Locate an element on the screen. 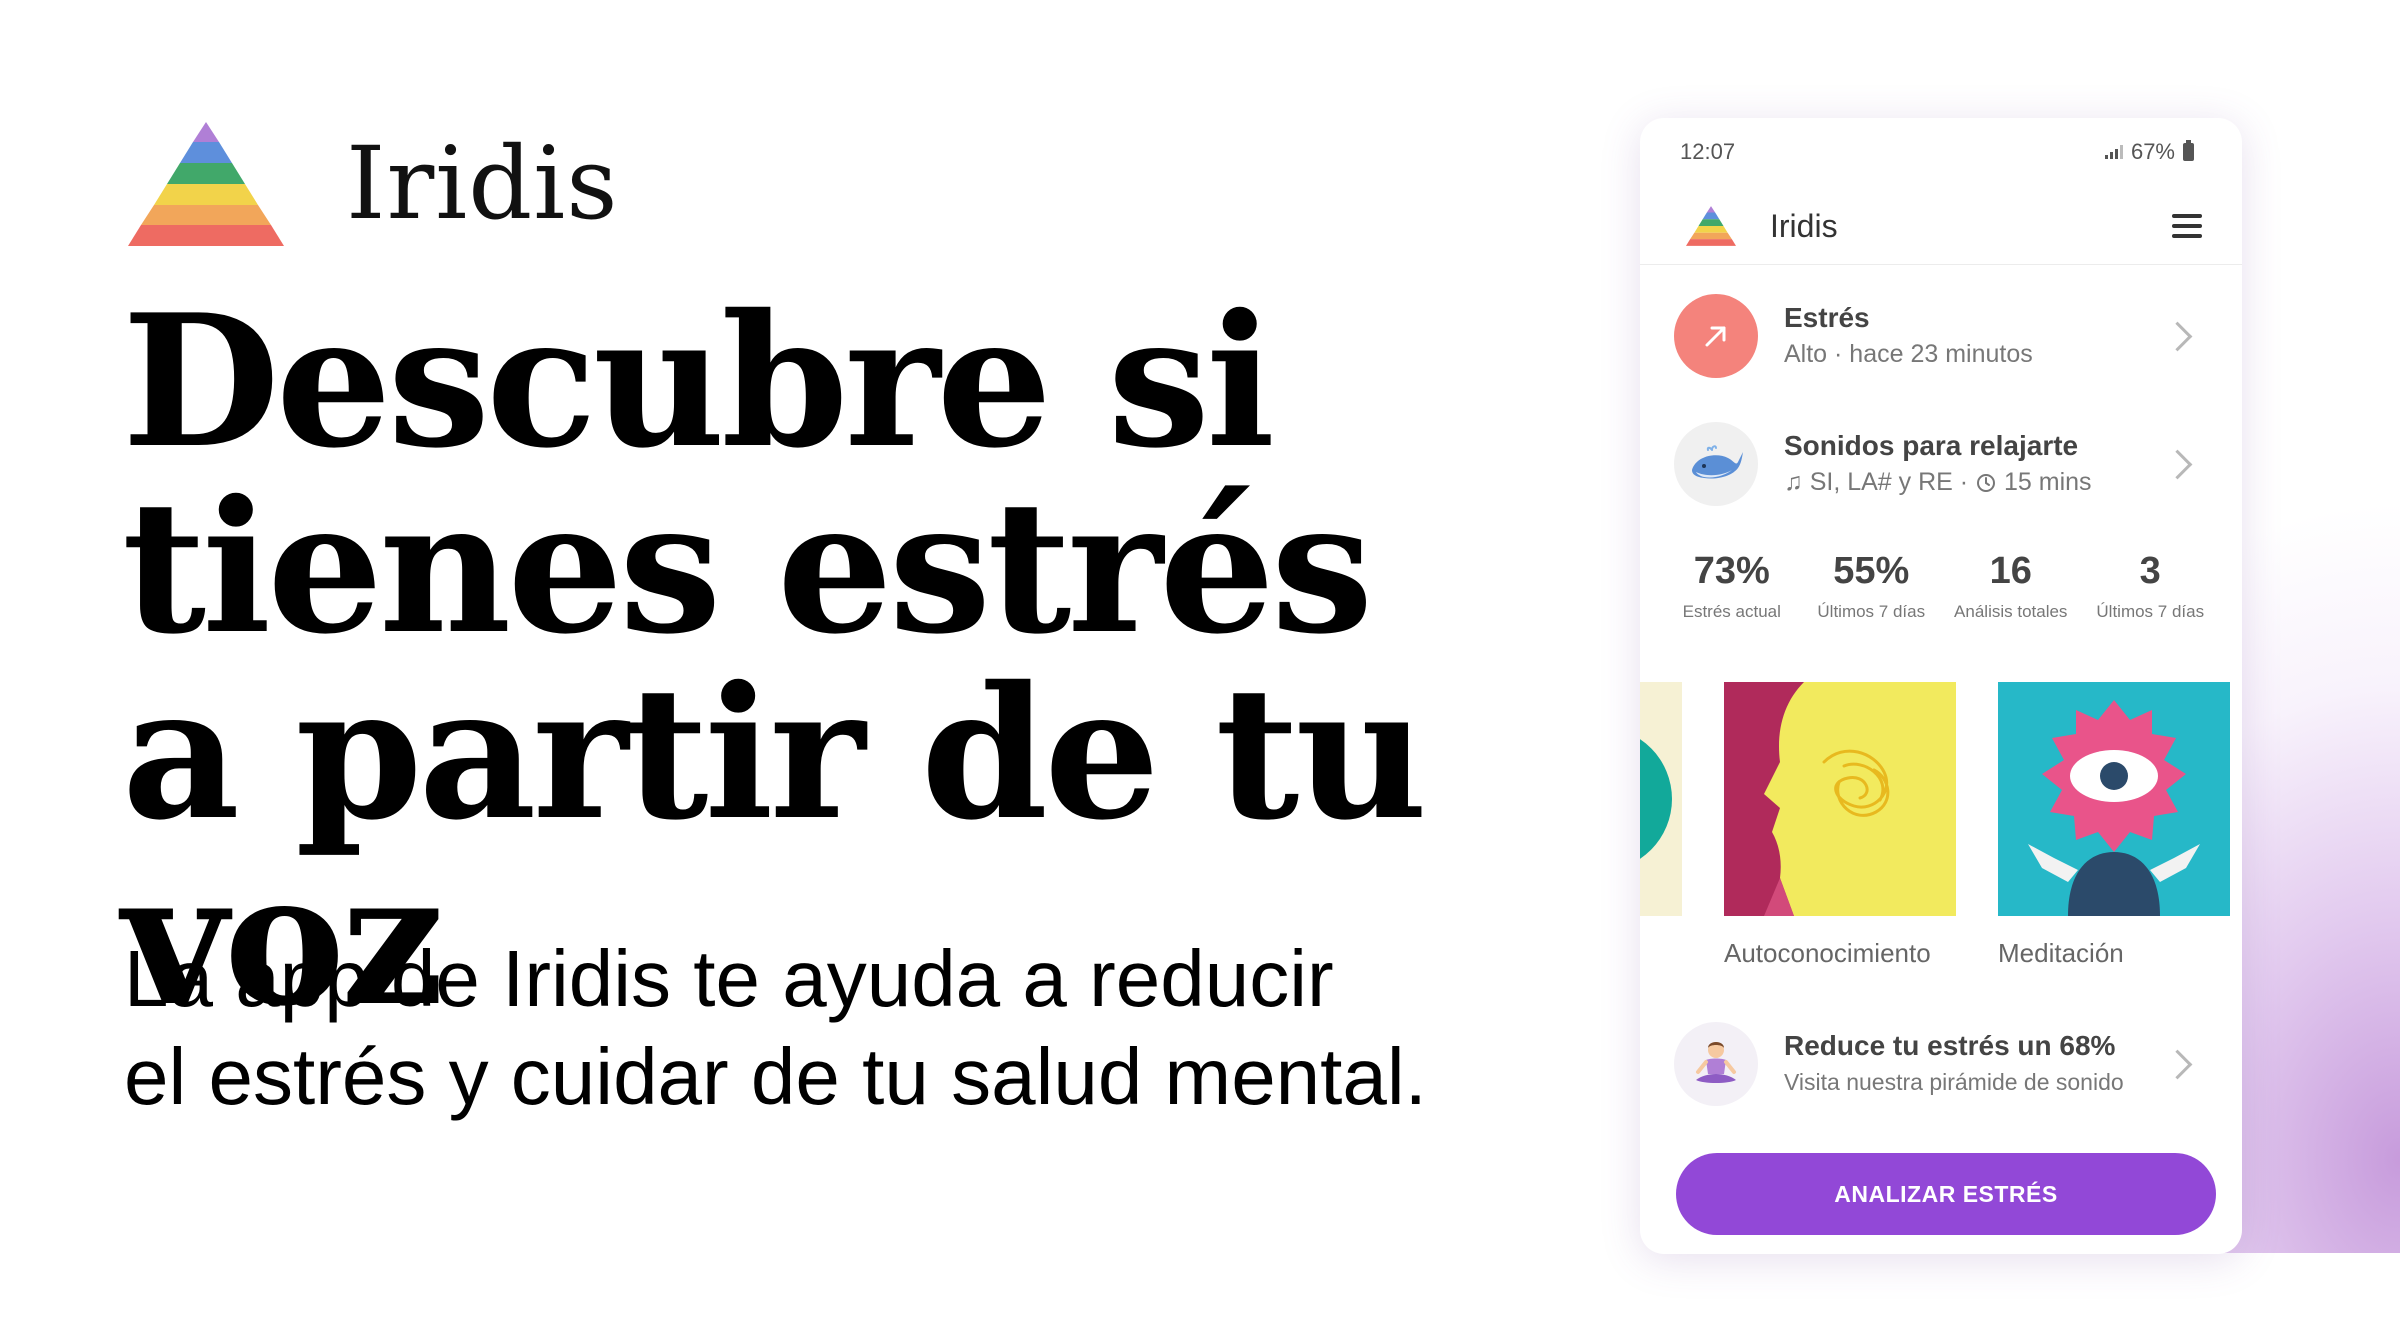 The width and height of the screenshot is (2400, 1317). bottom-strip is located at coordinates (1200, 1285).